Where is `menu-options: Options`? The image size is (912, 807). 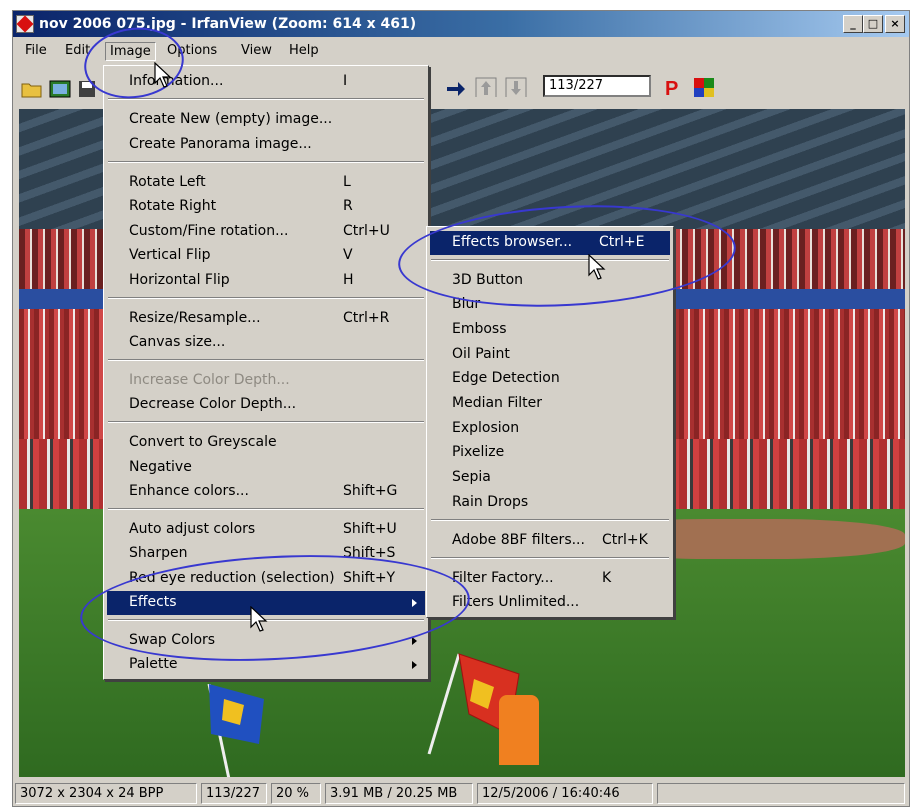 menu-options: Options is located at coordinates (192, 50).